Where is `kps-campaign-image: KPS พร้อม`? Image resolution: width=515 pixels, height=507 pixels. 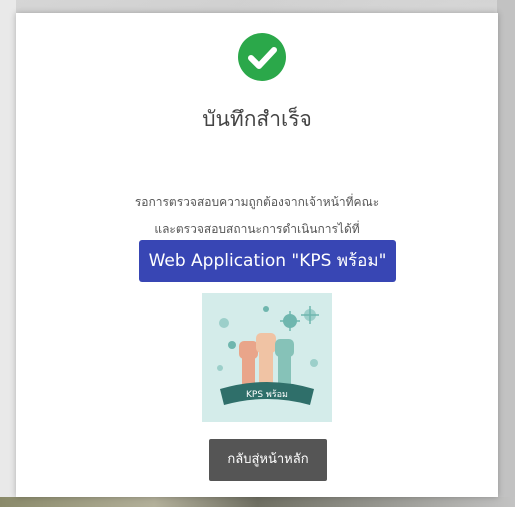 kps-campaign-image: KPS พร้อม is located at coordinates (267, 357).